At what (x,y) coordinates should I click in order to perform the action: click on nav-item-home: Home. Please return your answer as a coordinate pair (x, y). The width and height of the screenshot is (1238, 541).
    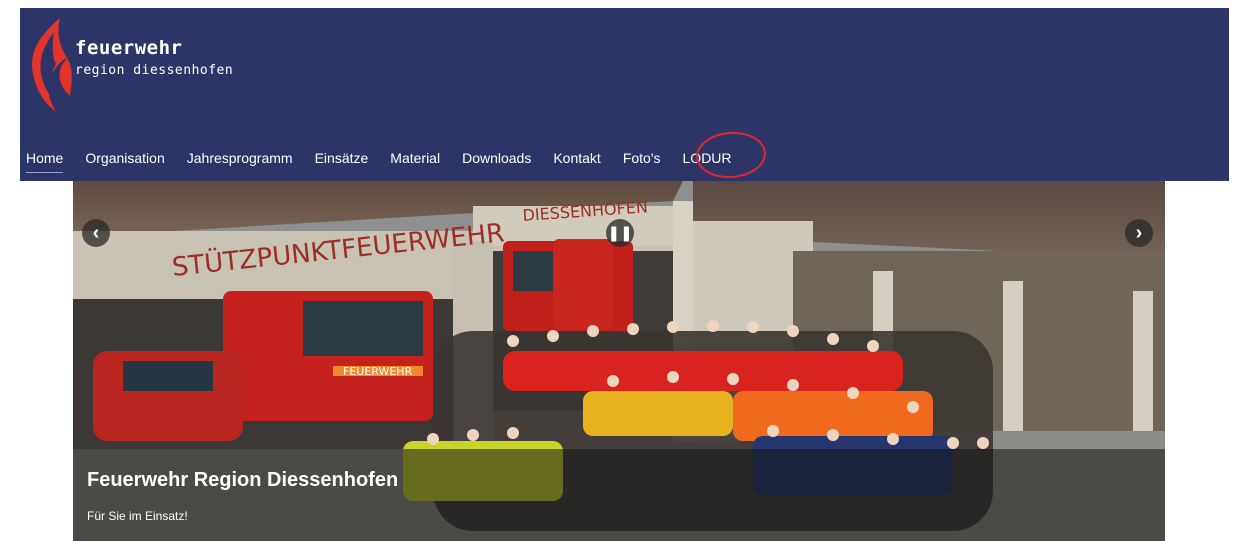
    Looking at the image, I should click on (45, 161).